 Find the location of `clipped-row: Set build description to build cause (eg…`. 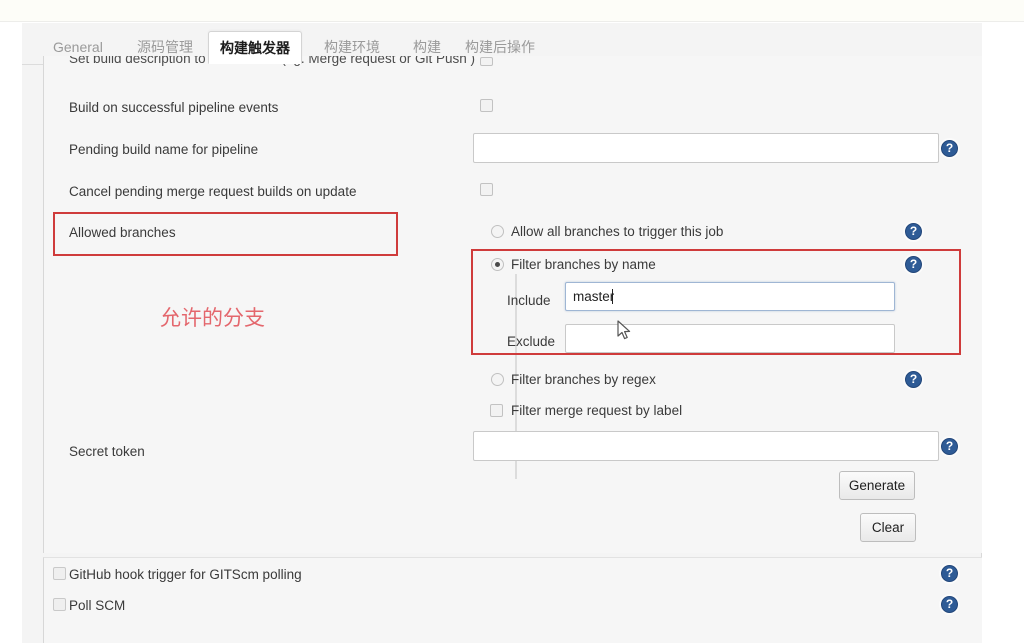

clipped-row: Set build description to build cause (eg… is located at coordinates (513, 63).